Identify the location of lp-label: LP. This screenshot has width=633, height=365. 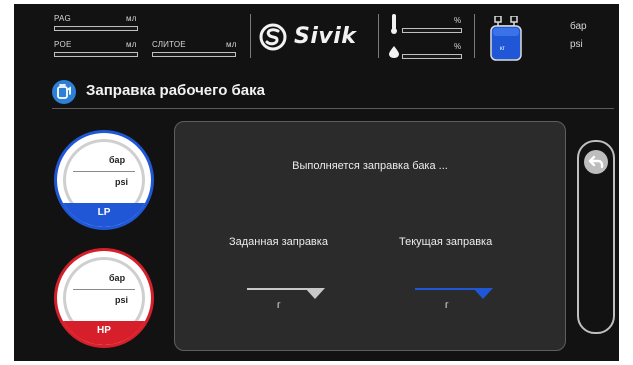
(104, 212).